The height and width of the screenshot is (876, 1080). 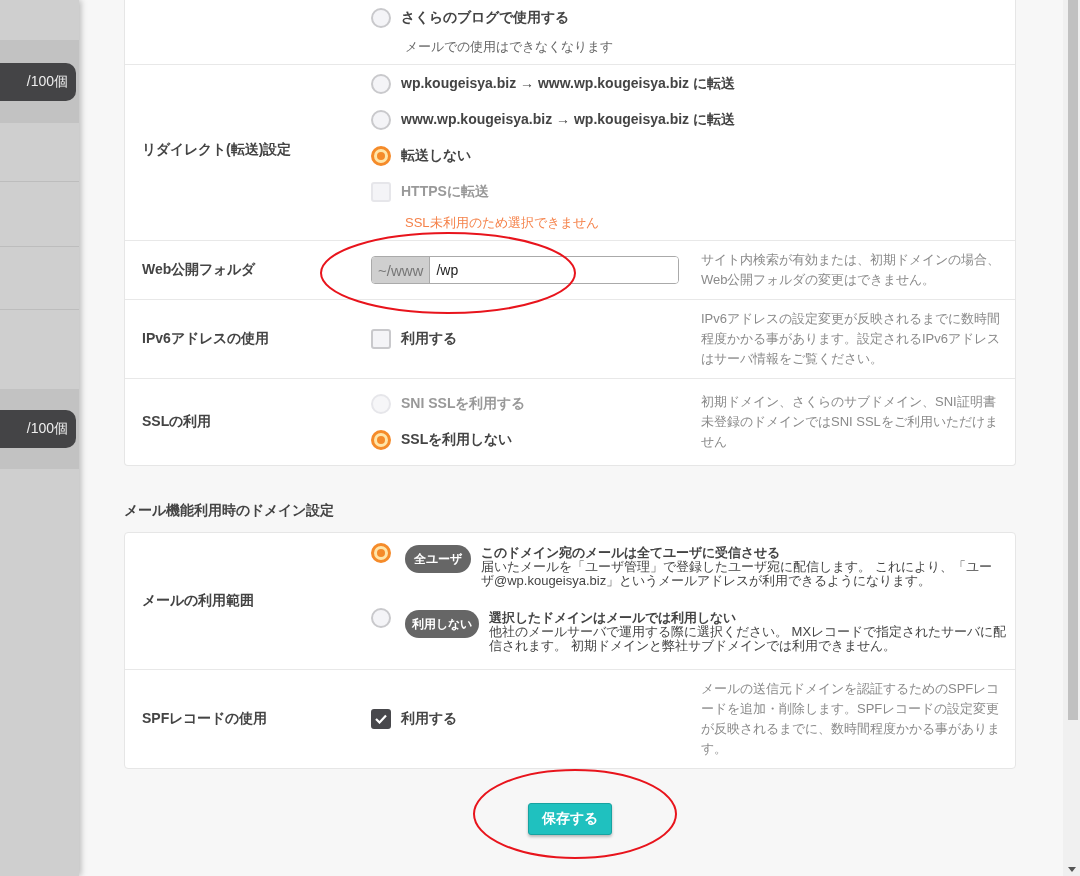 I want to click on checkmark-icon, so click(x=381, y=719).